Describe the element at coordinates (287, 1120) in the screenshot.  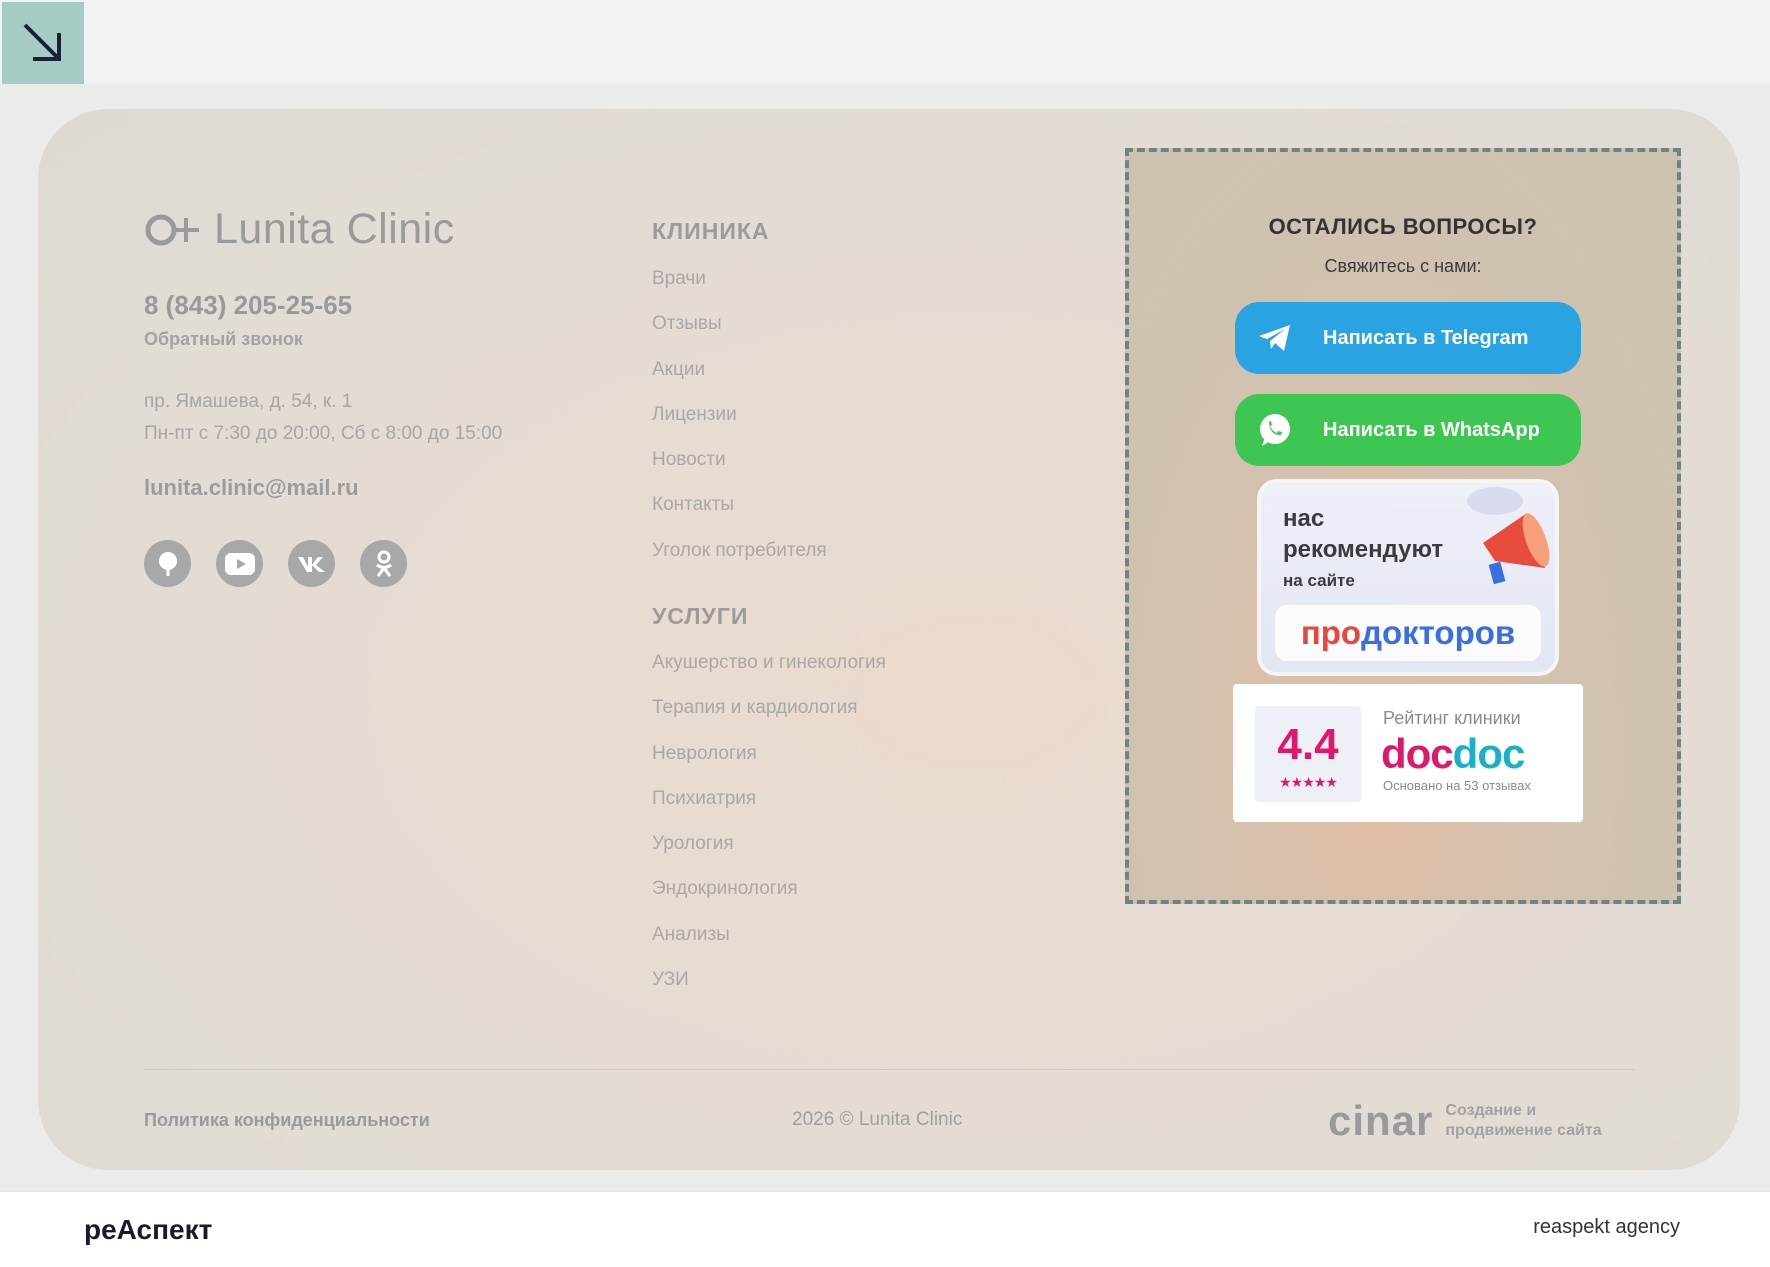
I see `privacy-policy-link: Политика конфиденциальности` at that location.